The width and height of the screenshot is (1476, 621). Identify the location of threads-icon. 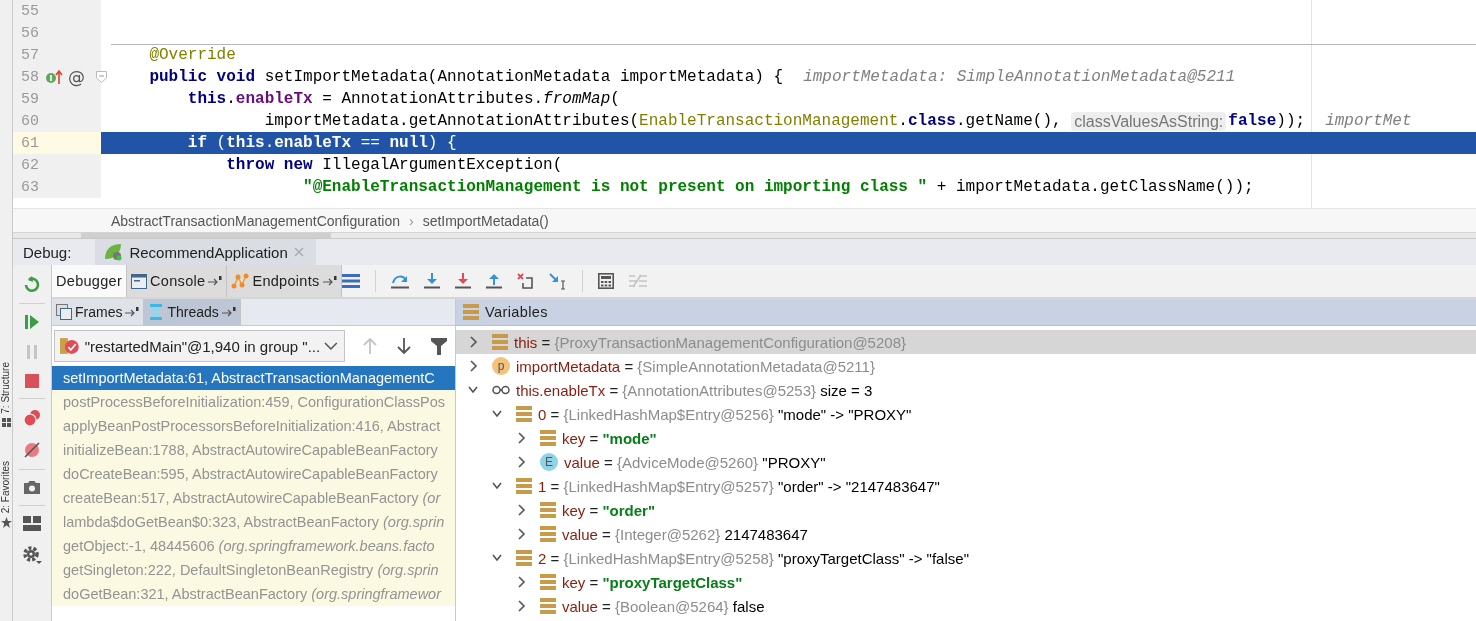
(156, 312).